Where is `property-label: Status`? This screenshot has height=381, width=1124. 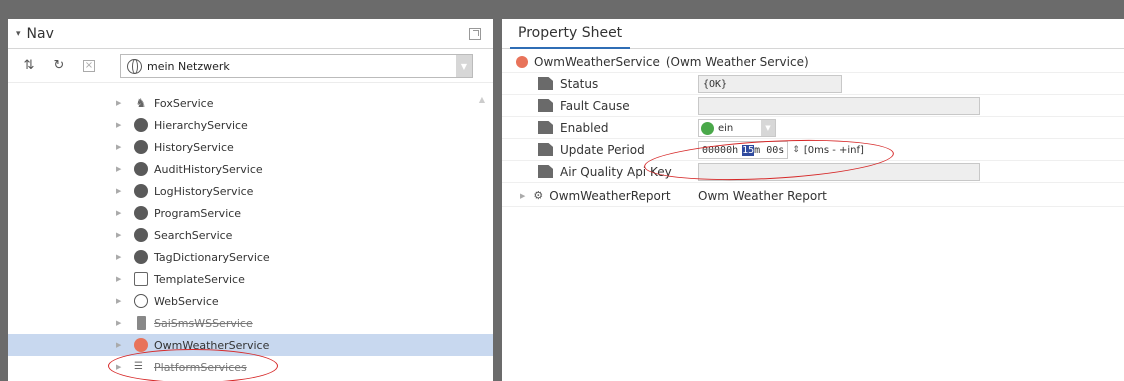
property-label: Status is located at coordinates (579, 83).